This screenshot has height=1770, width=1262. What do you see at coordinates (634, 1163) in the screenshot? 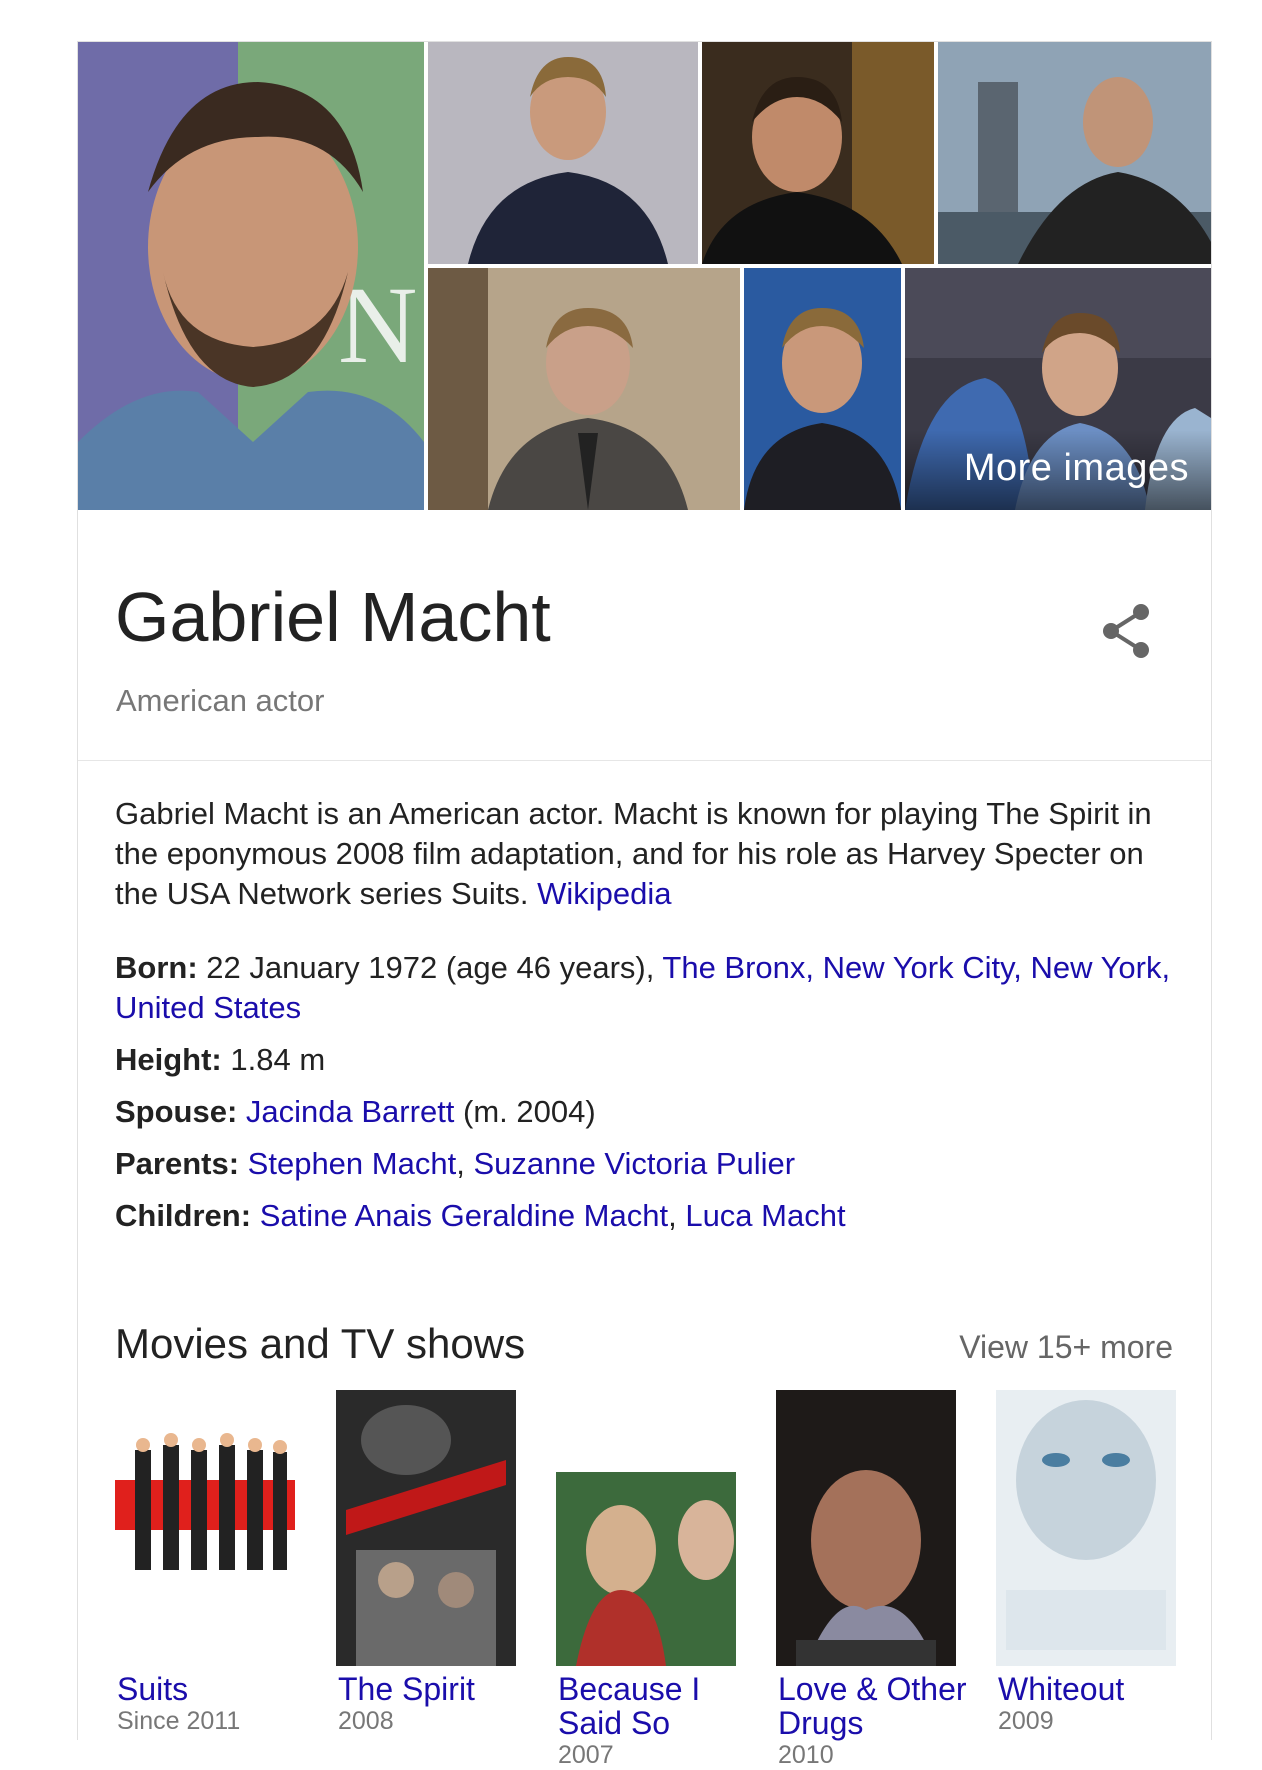
I see `parent-link: Suzanne Victoria Pulier` at bounding box center [634, 1163].